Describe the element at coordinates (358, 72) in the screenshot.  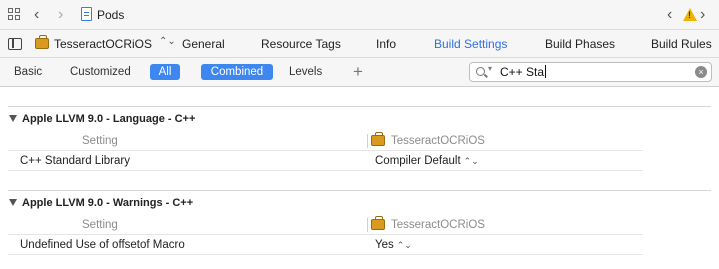
I see `add-setting-icon: +` at that location.